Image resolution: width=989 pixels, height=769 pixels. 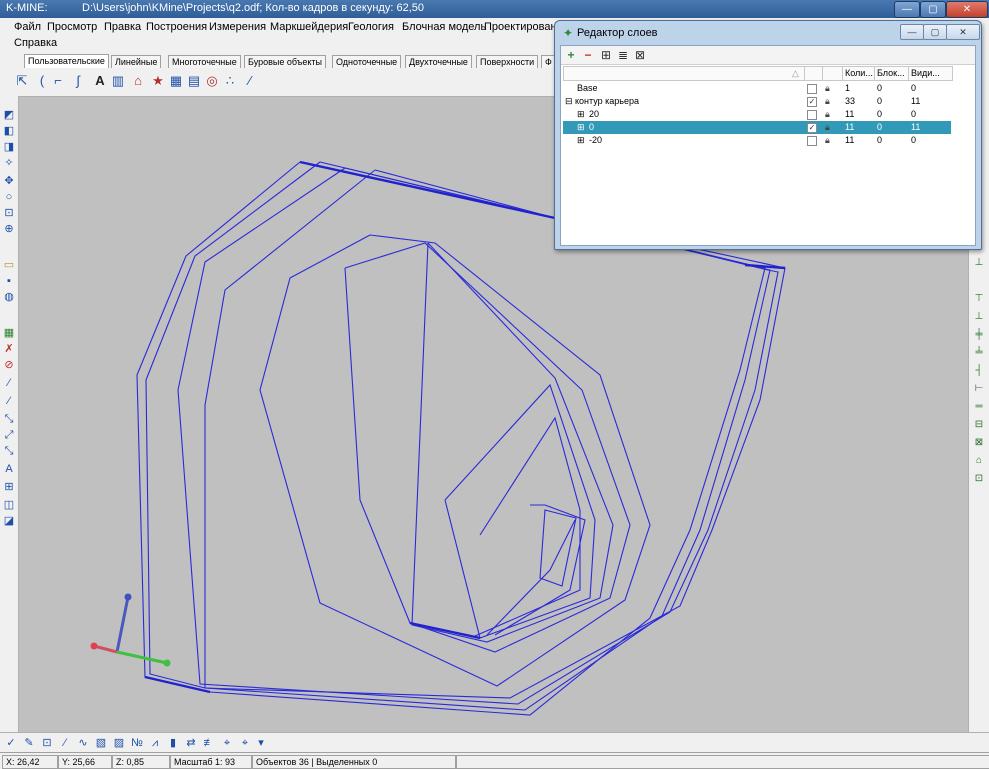 I want to click on tab-custom: Пользовательские, so click(x=66, y=61).